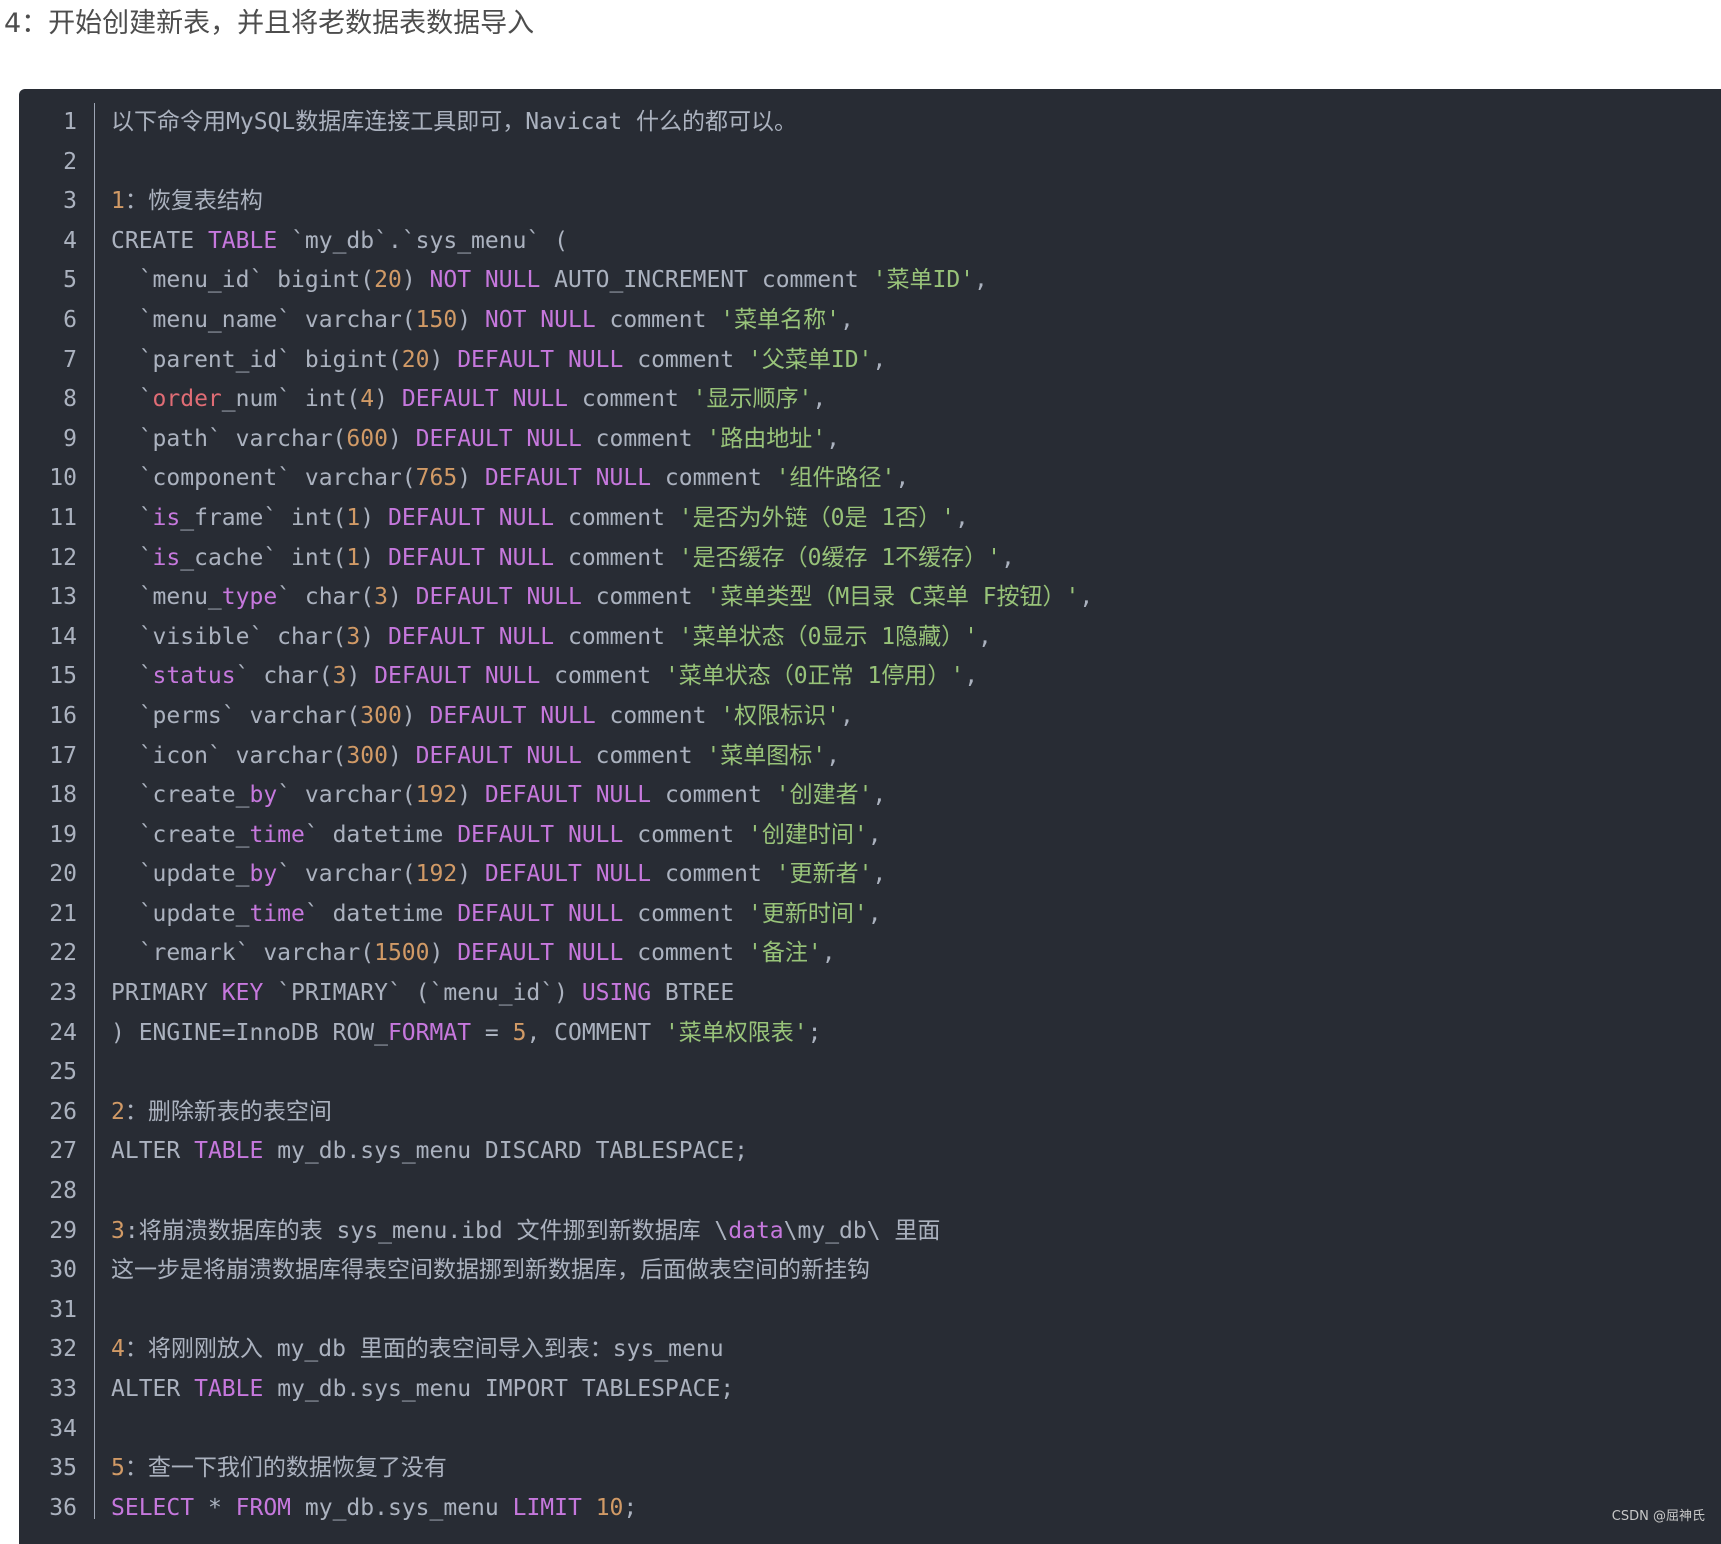 This screenshot has height=1544, width=1721. What do you see at coordinates (63, 874) in the screenshot?
I see `line-number: 20` at bounding box center [63, 874].